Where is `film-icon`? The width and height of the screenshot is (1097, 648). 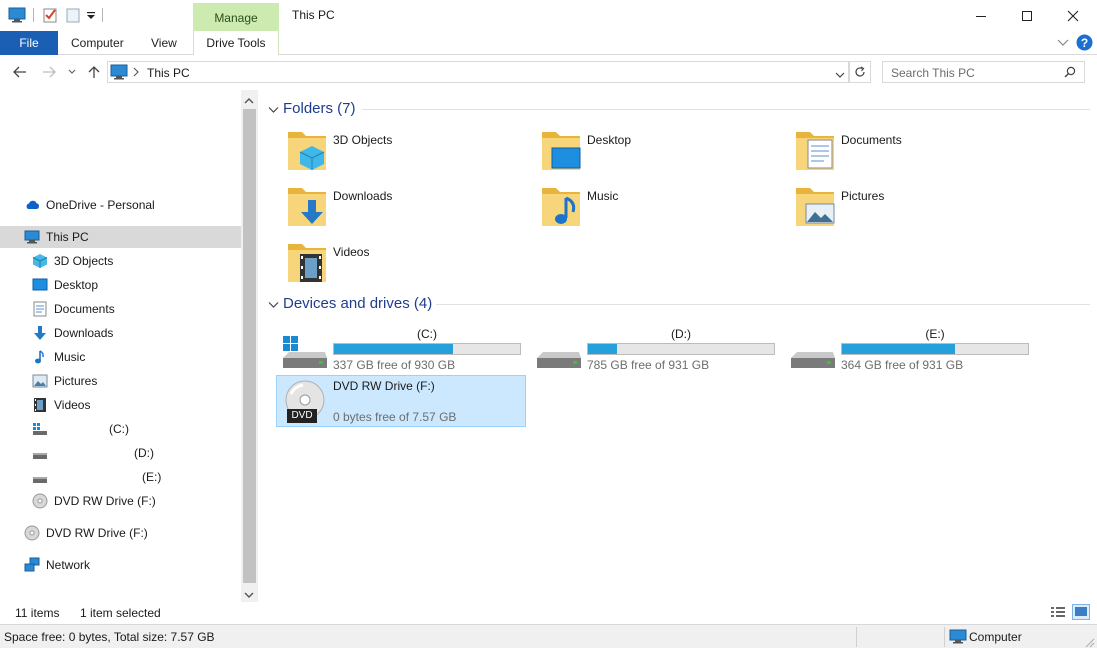
film-icon is located at coordinates (40, 405).